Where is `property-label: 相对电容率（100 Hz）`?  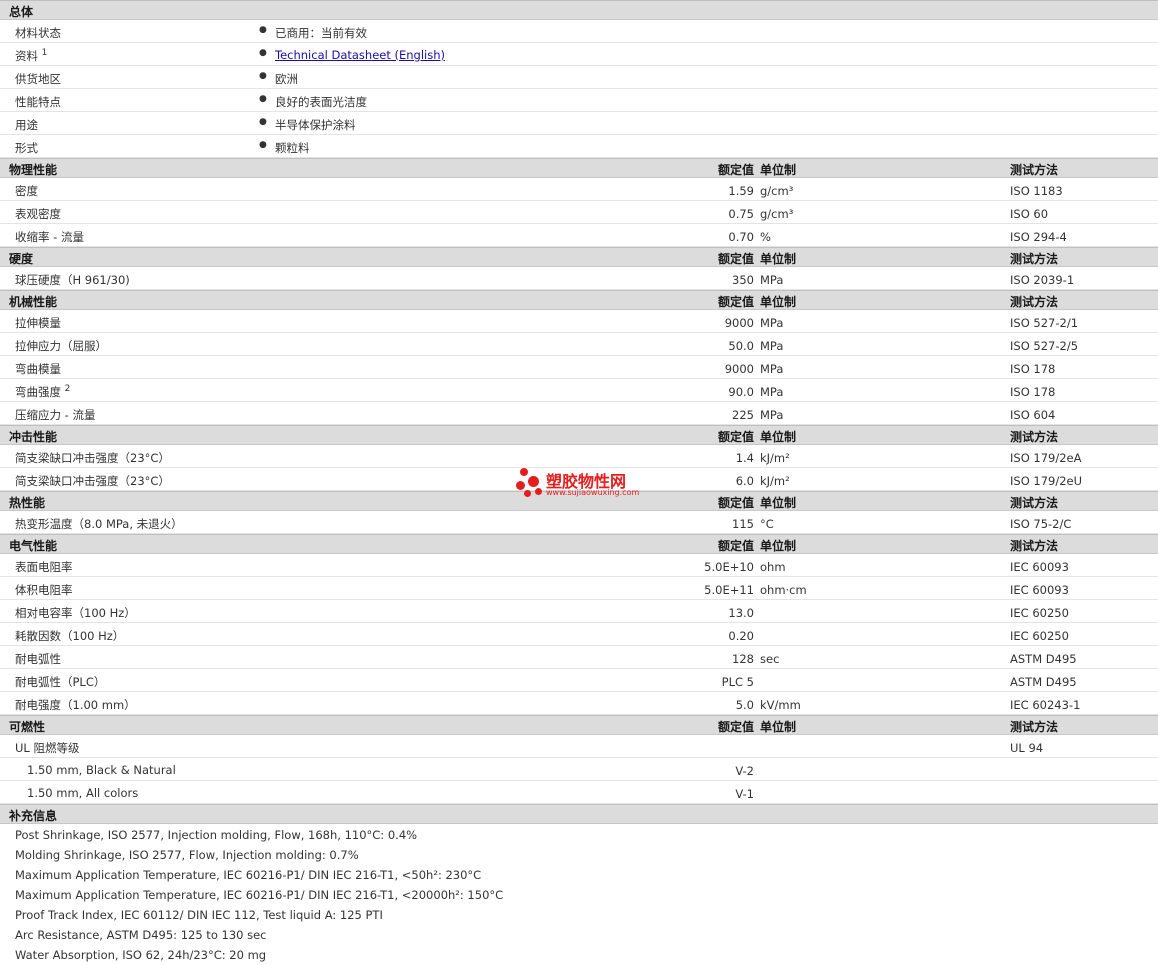
property-label: 相对电容率（100 Hz） is located at coordinates (75, 613).